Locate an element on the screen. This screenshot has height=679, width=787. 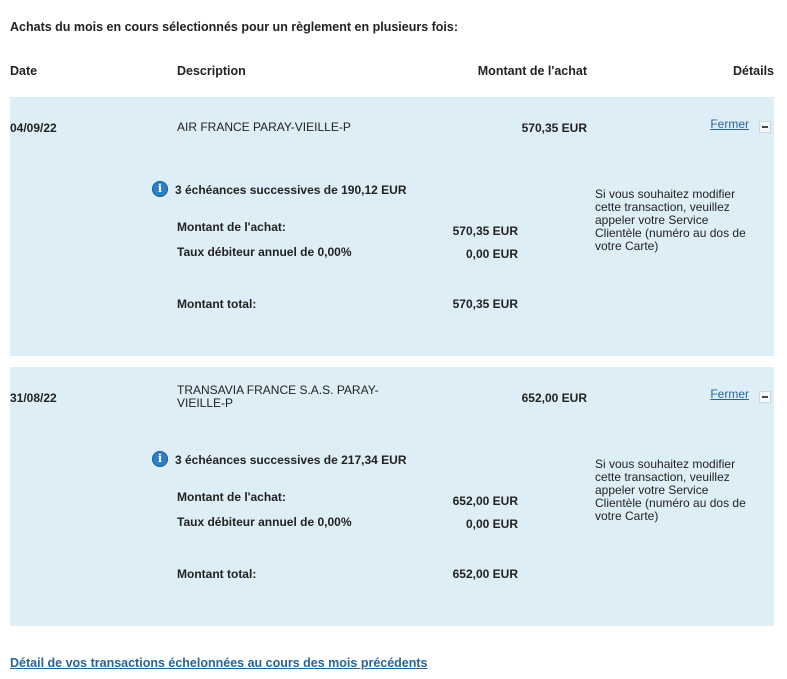
purchase-amount-value: 652,00 EUR is located at coordinates (485, 501).